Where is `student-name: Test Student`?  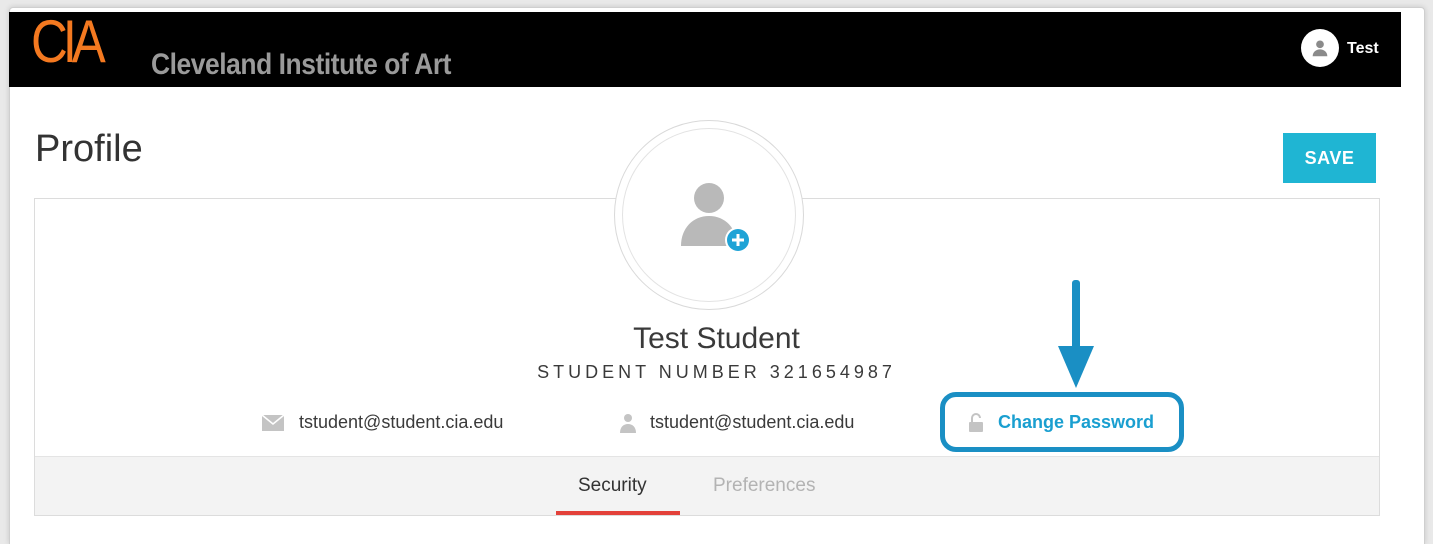 student-name: Test Student is located at coordinates (716, 338).